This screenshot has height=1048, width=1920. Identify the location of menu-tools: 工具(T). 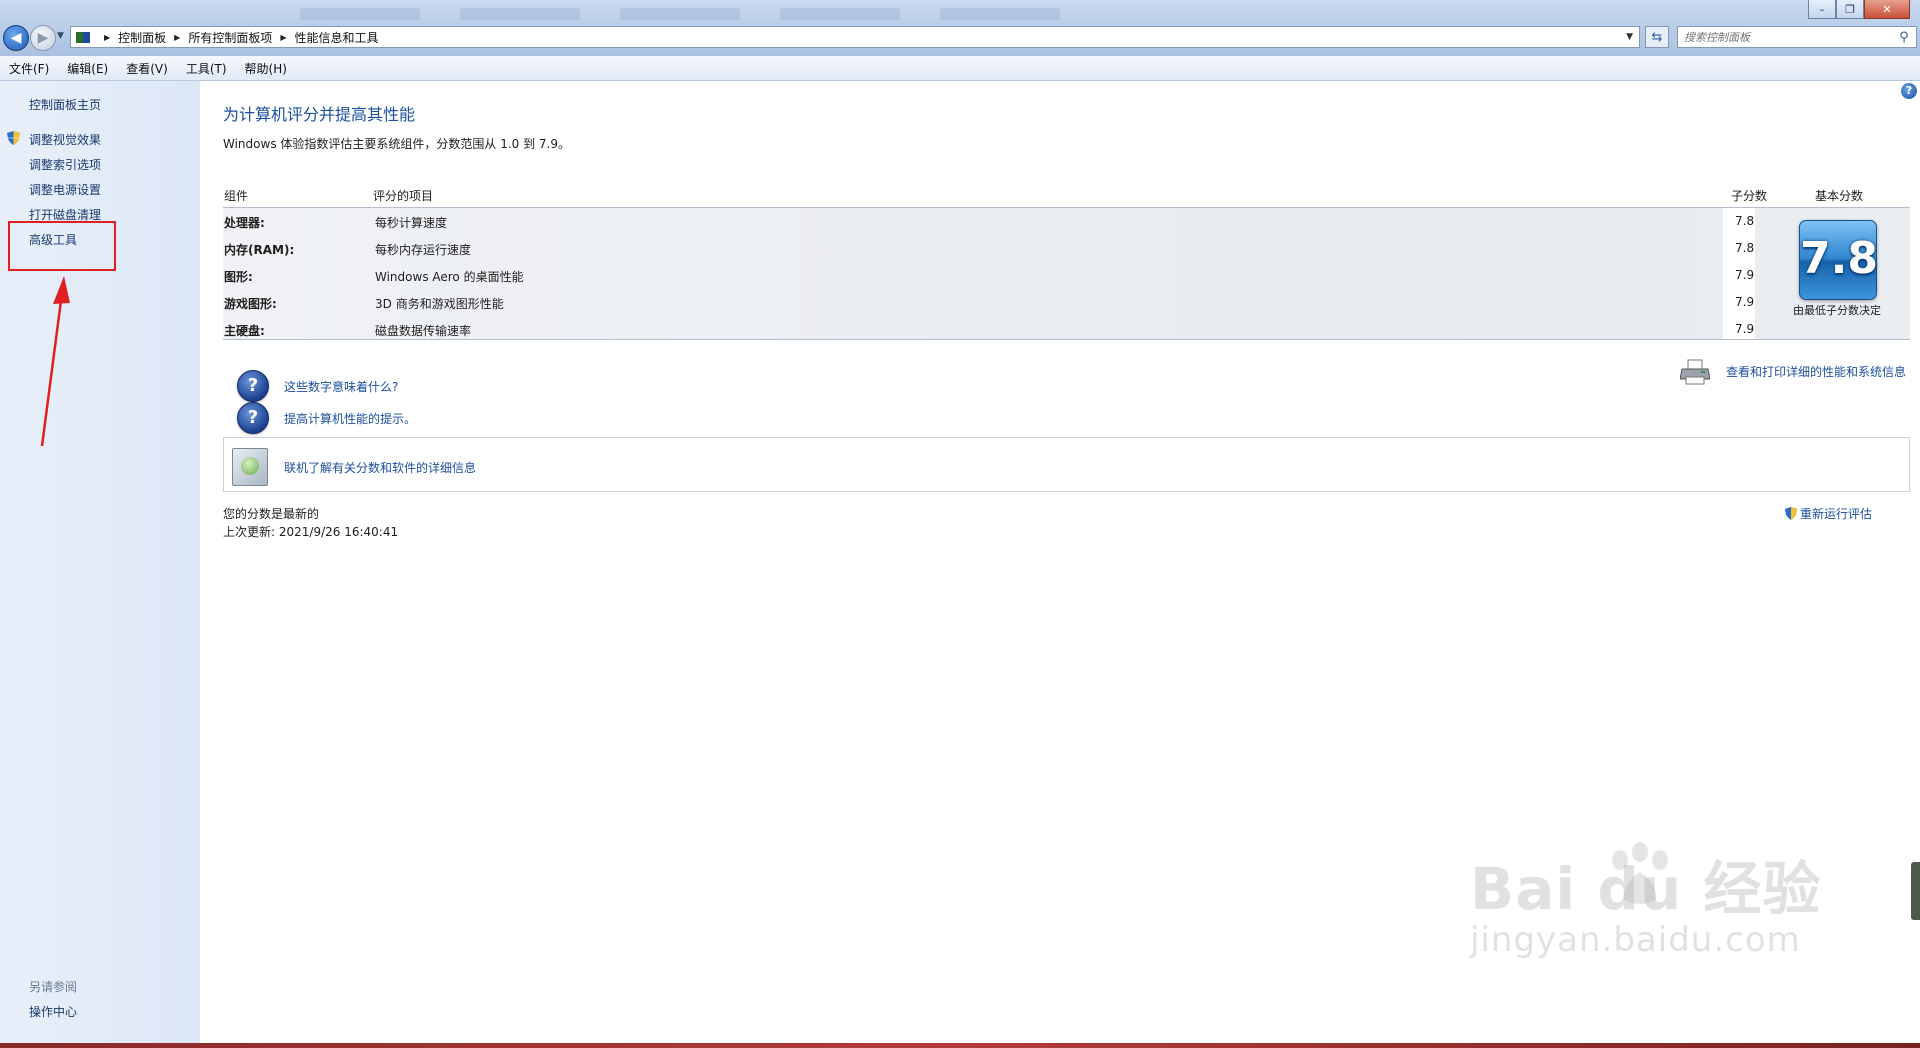
(206, 68).